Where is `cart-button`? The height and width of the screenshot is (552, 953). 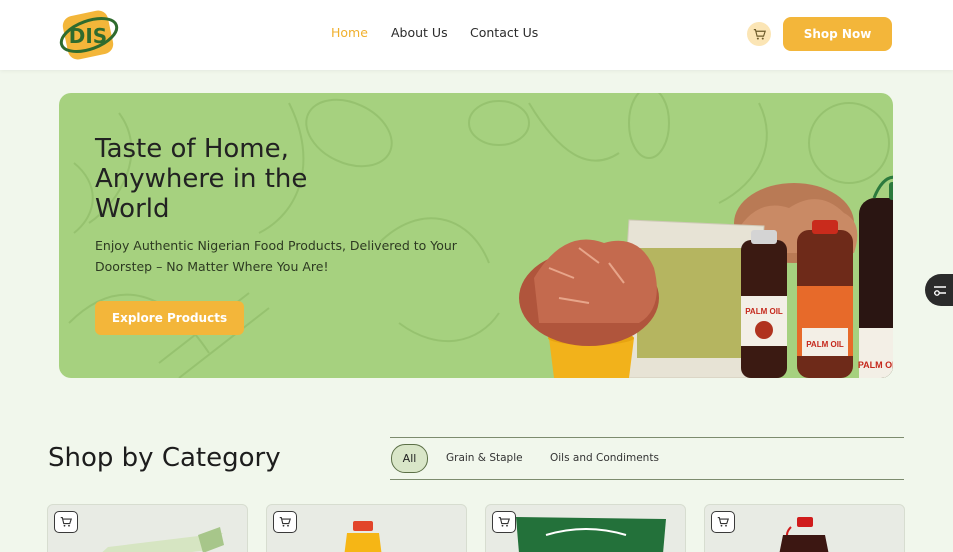
cart-button is located at coordinates (759, 34).